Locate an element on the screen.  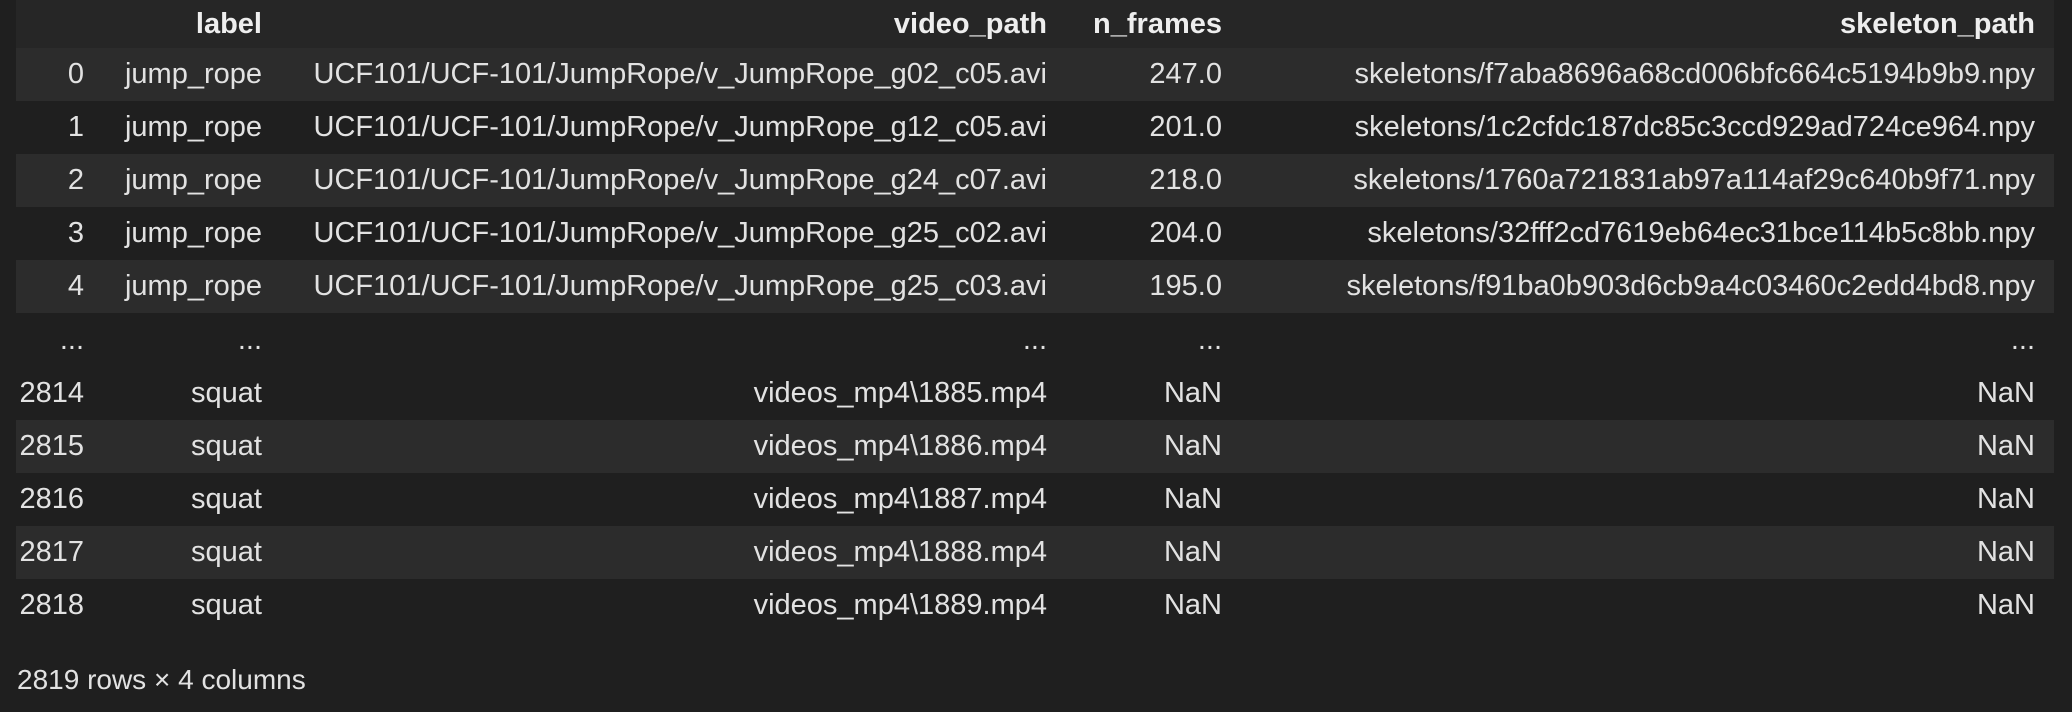
table-row: 2817 squat videos_mp4\1888.mp4 NaN NaN is located at coordinates (1035, 552).